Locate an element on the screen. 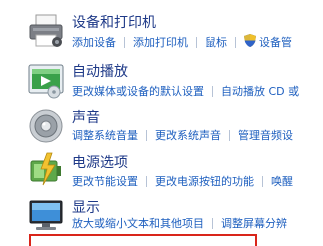 The height and width of the screenshot is (246, 323). change-power-button-link: 更改电源按钮的功能 is located at coordinates (204, 181).